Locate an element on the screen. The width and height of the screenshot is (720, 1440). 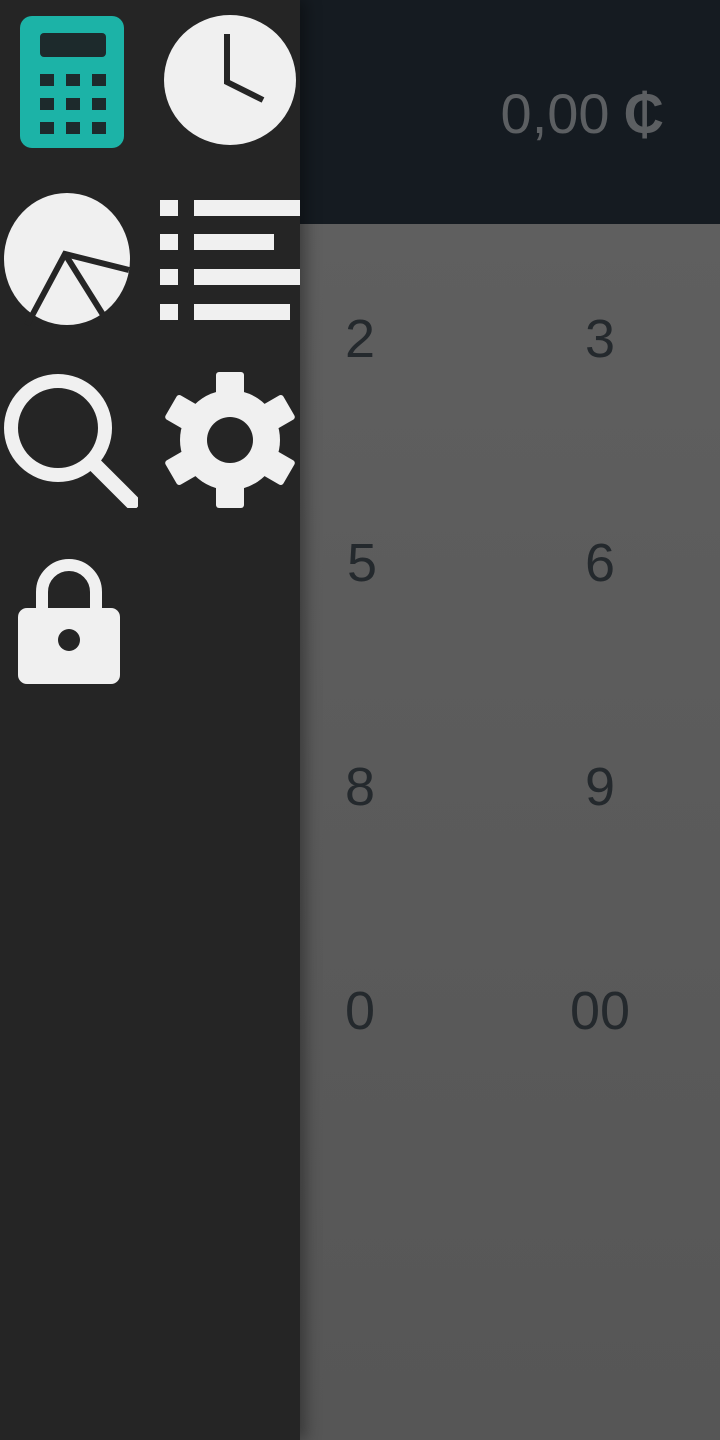
drawer-item-reports is located at coordinates (67, 259).